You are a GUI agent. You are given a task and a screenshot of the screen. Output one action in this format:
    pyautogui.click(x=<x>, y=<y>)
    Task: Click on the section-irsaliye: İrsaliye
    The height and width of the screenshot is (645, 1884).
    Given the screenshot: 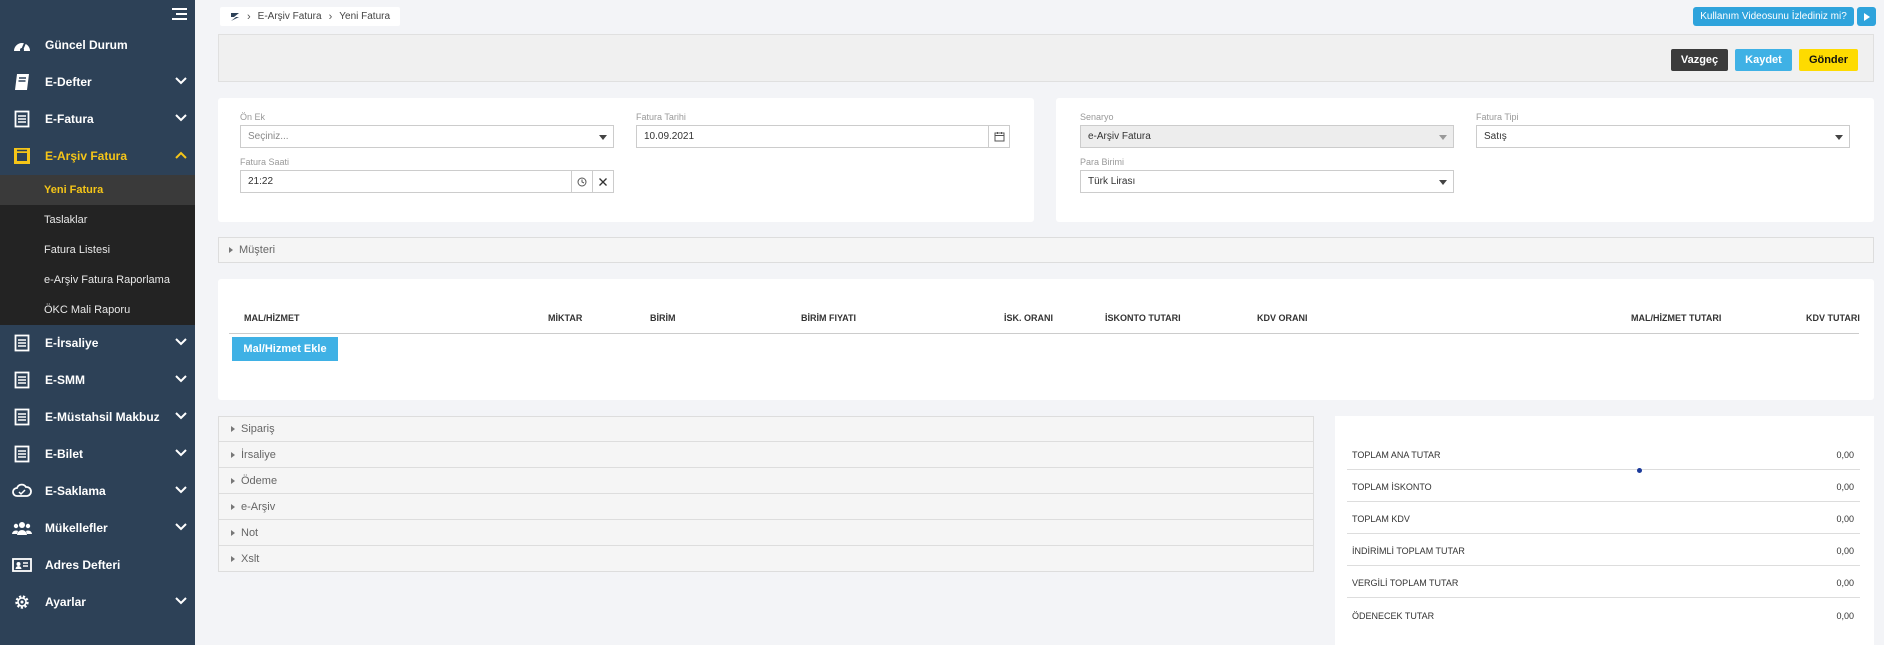 What is the action you would take?
    pyautogui.click(x=766, y=455)
    